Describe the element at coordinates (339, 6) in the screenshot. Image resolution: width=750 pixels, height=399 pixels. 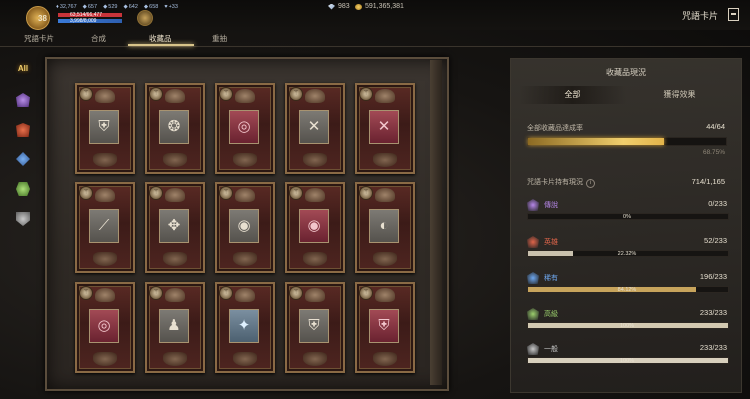
I see `gem-currency: 983` at that location.